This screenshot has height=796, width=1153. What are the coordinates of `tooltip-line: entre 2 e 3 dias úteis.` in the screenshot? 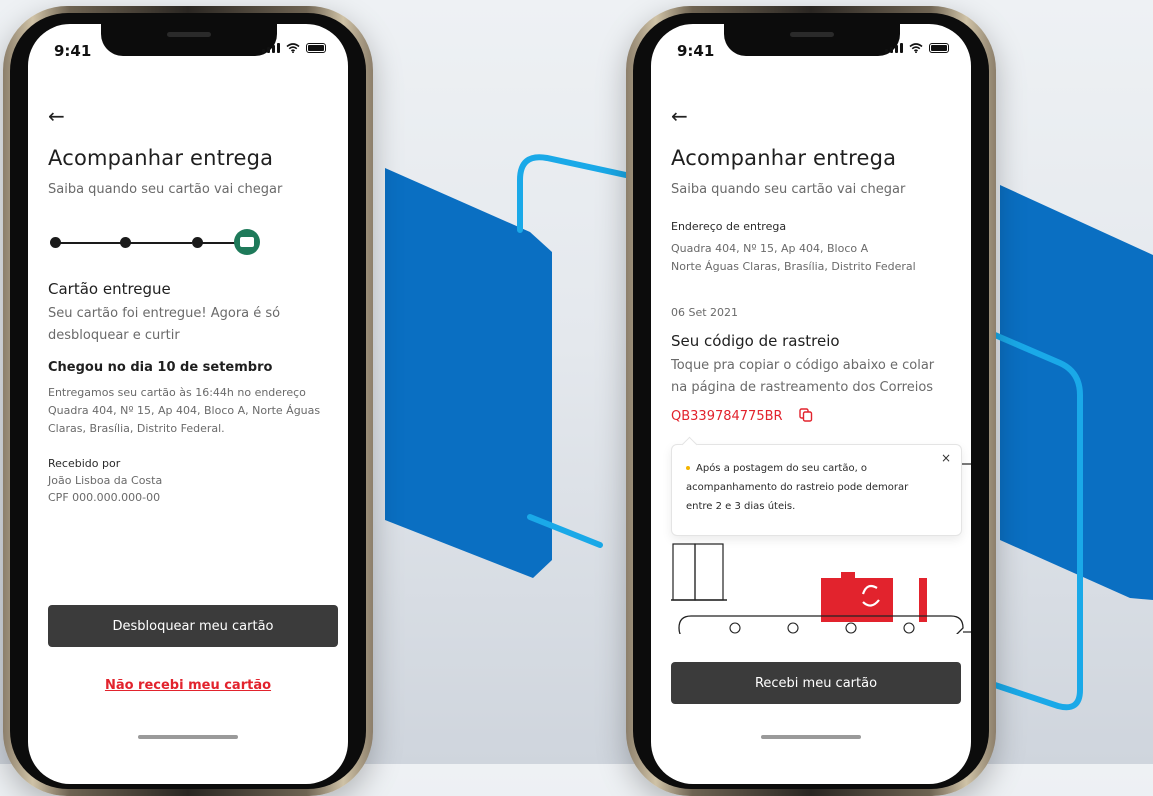 It's located at (741, 506).